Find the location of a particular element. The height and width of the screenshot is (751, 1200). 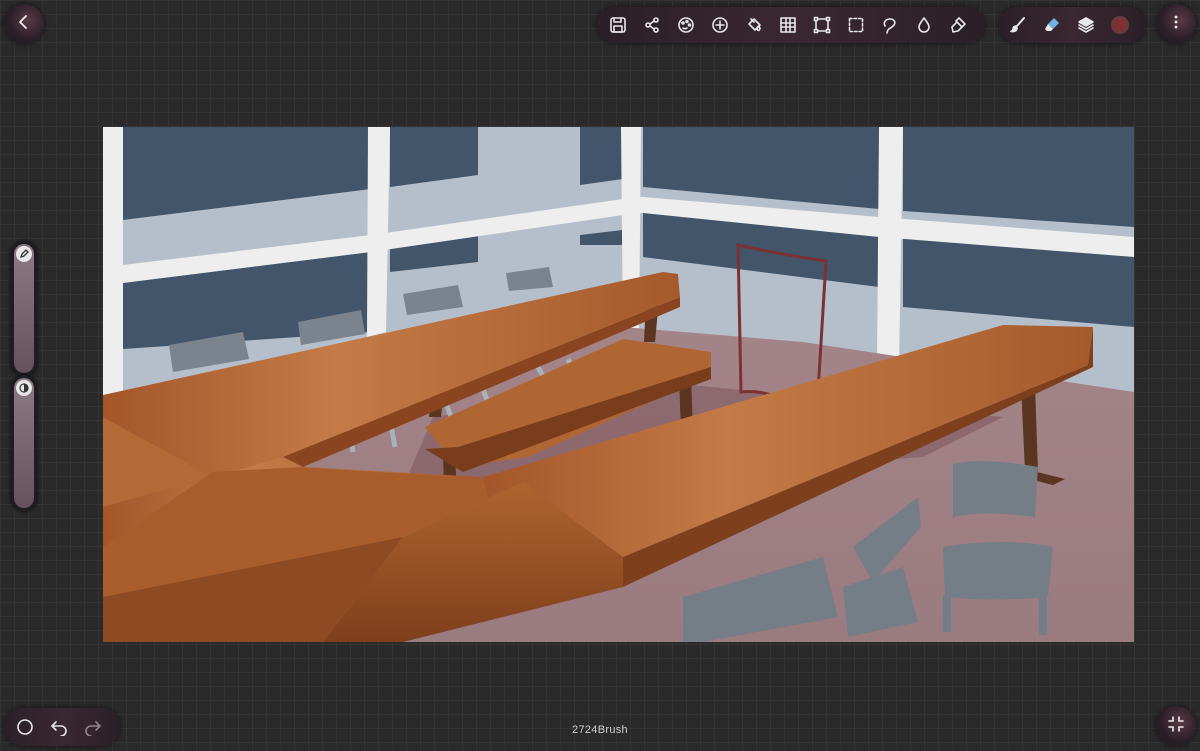

droplet-icon is located at coordinates (924, 25).